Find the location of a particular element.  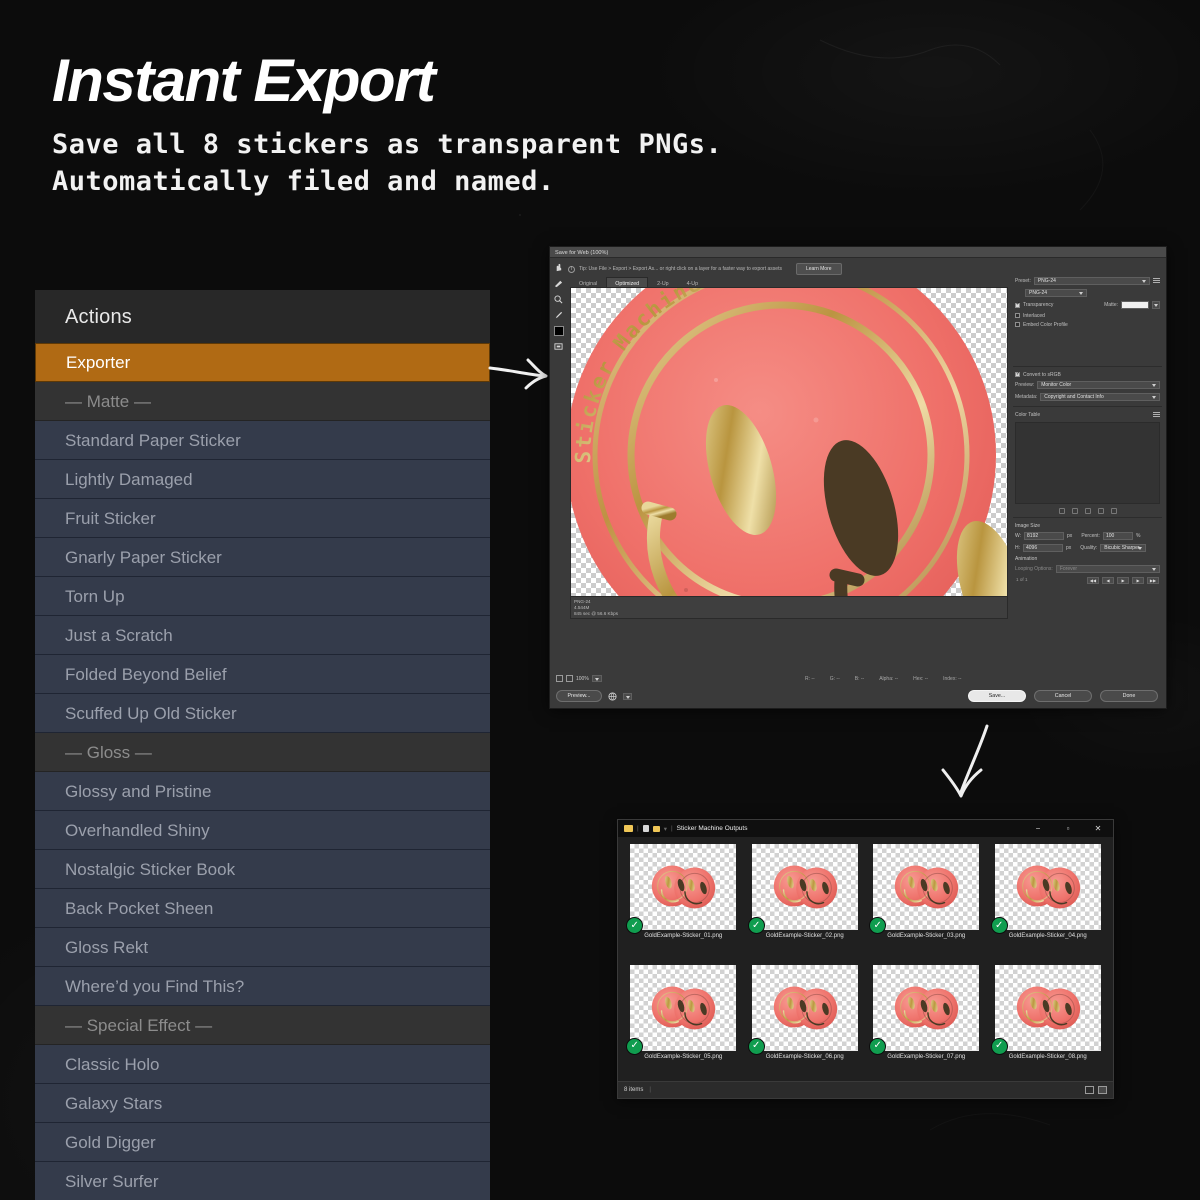

color-table-menu-icon is located at coordinates (1156, 415).